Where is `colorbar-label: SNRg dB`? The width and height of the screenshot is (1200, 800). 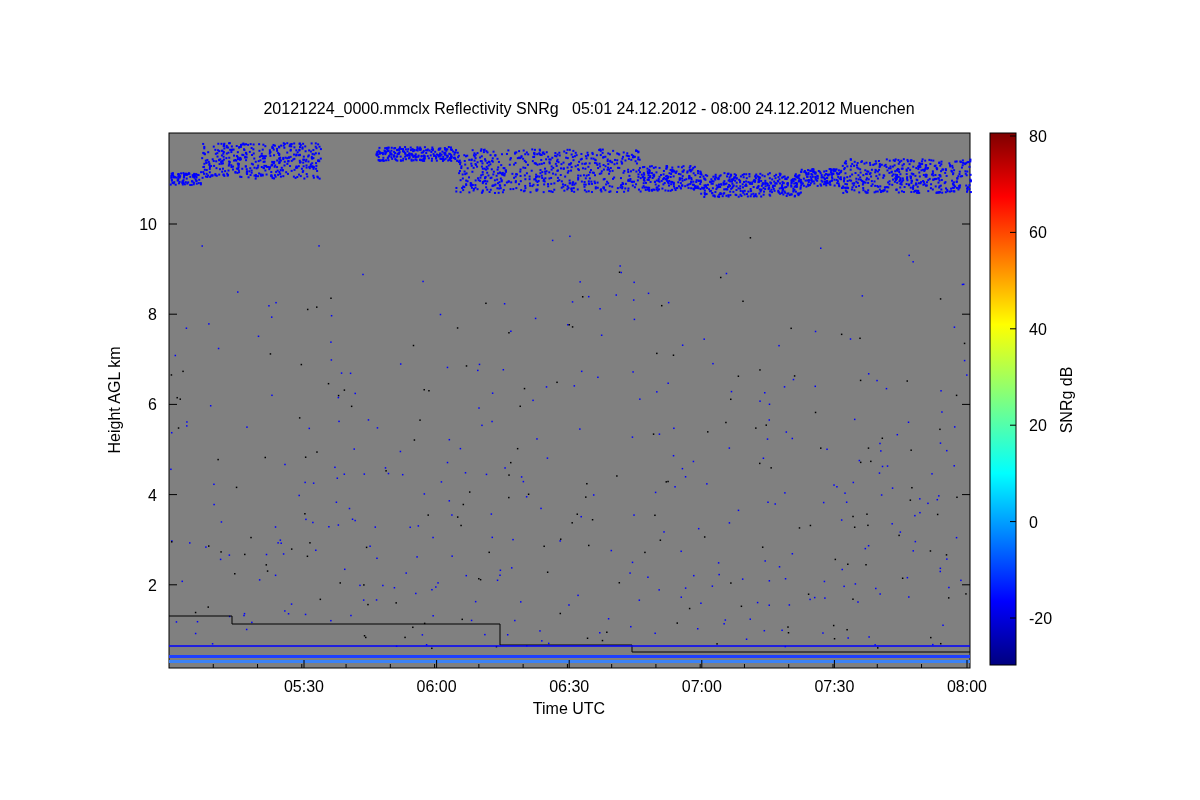 colorbar-label: SNRg dB is located at coordinates (1066, 400).